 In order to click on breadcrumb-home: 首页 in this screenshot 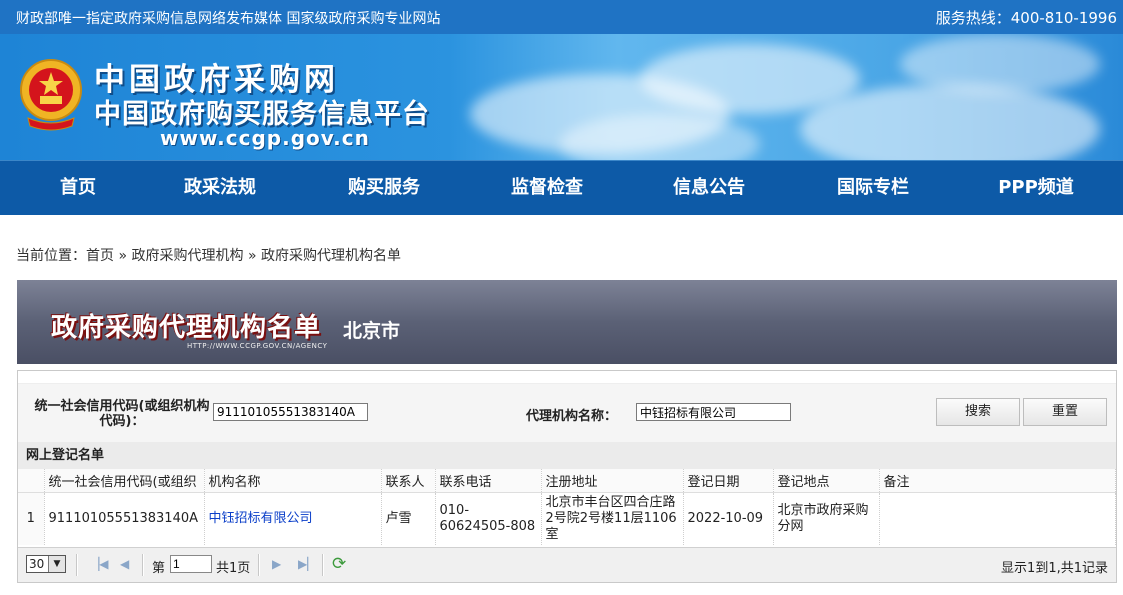, I will do `click(100, 256)`.